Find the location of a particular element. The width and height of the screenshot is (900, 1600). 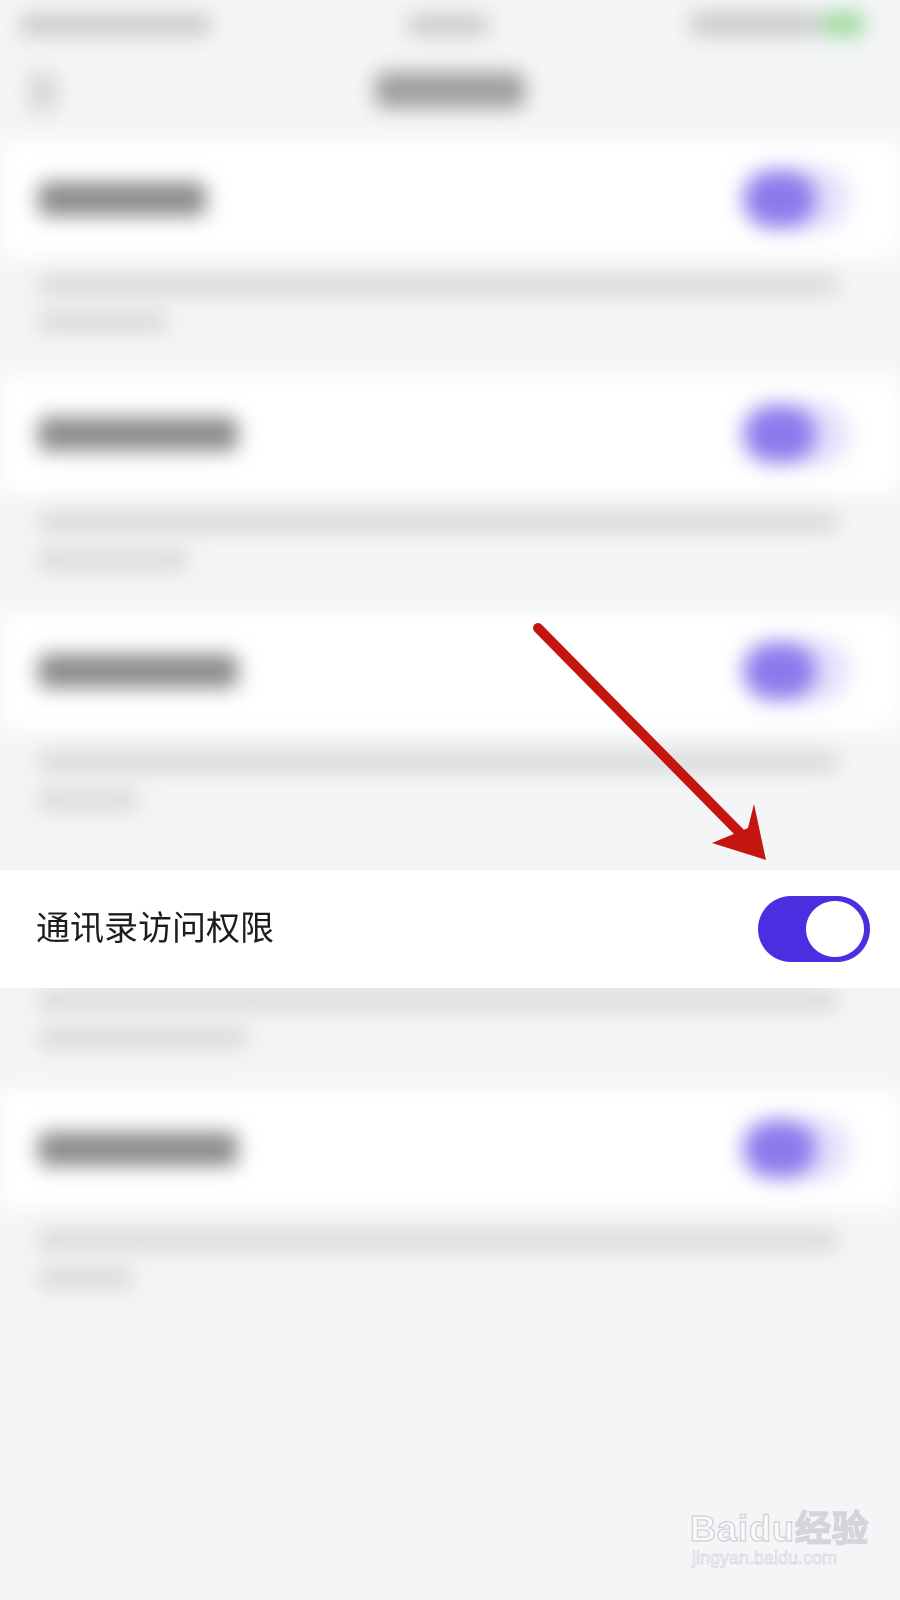

nav-bar is located at coordinates (450, 90).